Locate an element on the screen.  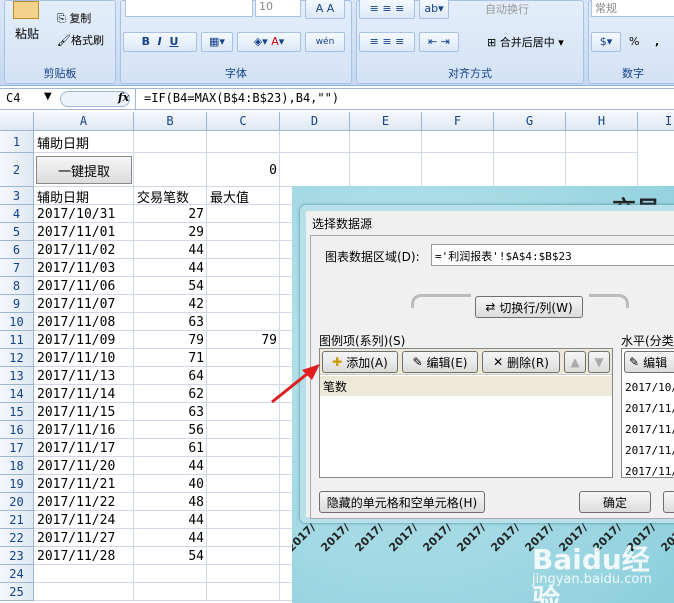
date-cell: 2017/11/27 is located at coordinates (84, 538).